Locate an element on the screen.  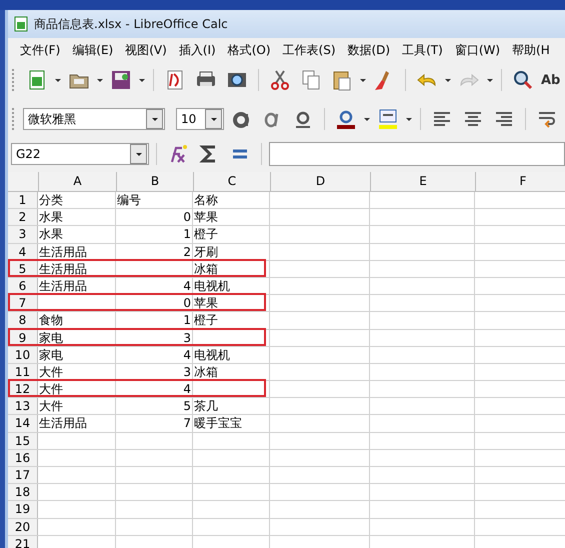
row-header: 1 is located at coordinates (23, 200).